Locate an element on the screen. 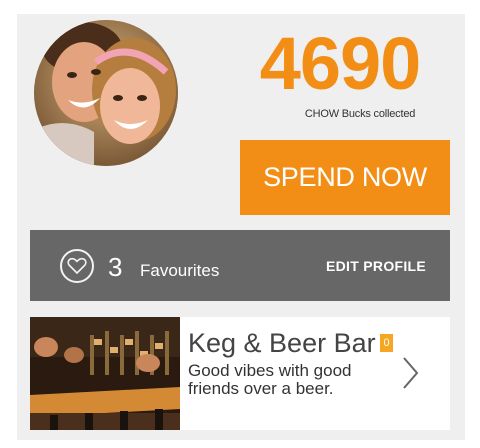 The width and height of the screenshot is (480, 448). favourites-label: Favourites is located at coordinates (179, 271).